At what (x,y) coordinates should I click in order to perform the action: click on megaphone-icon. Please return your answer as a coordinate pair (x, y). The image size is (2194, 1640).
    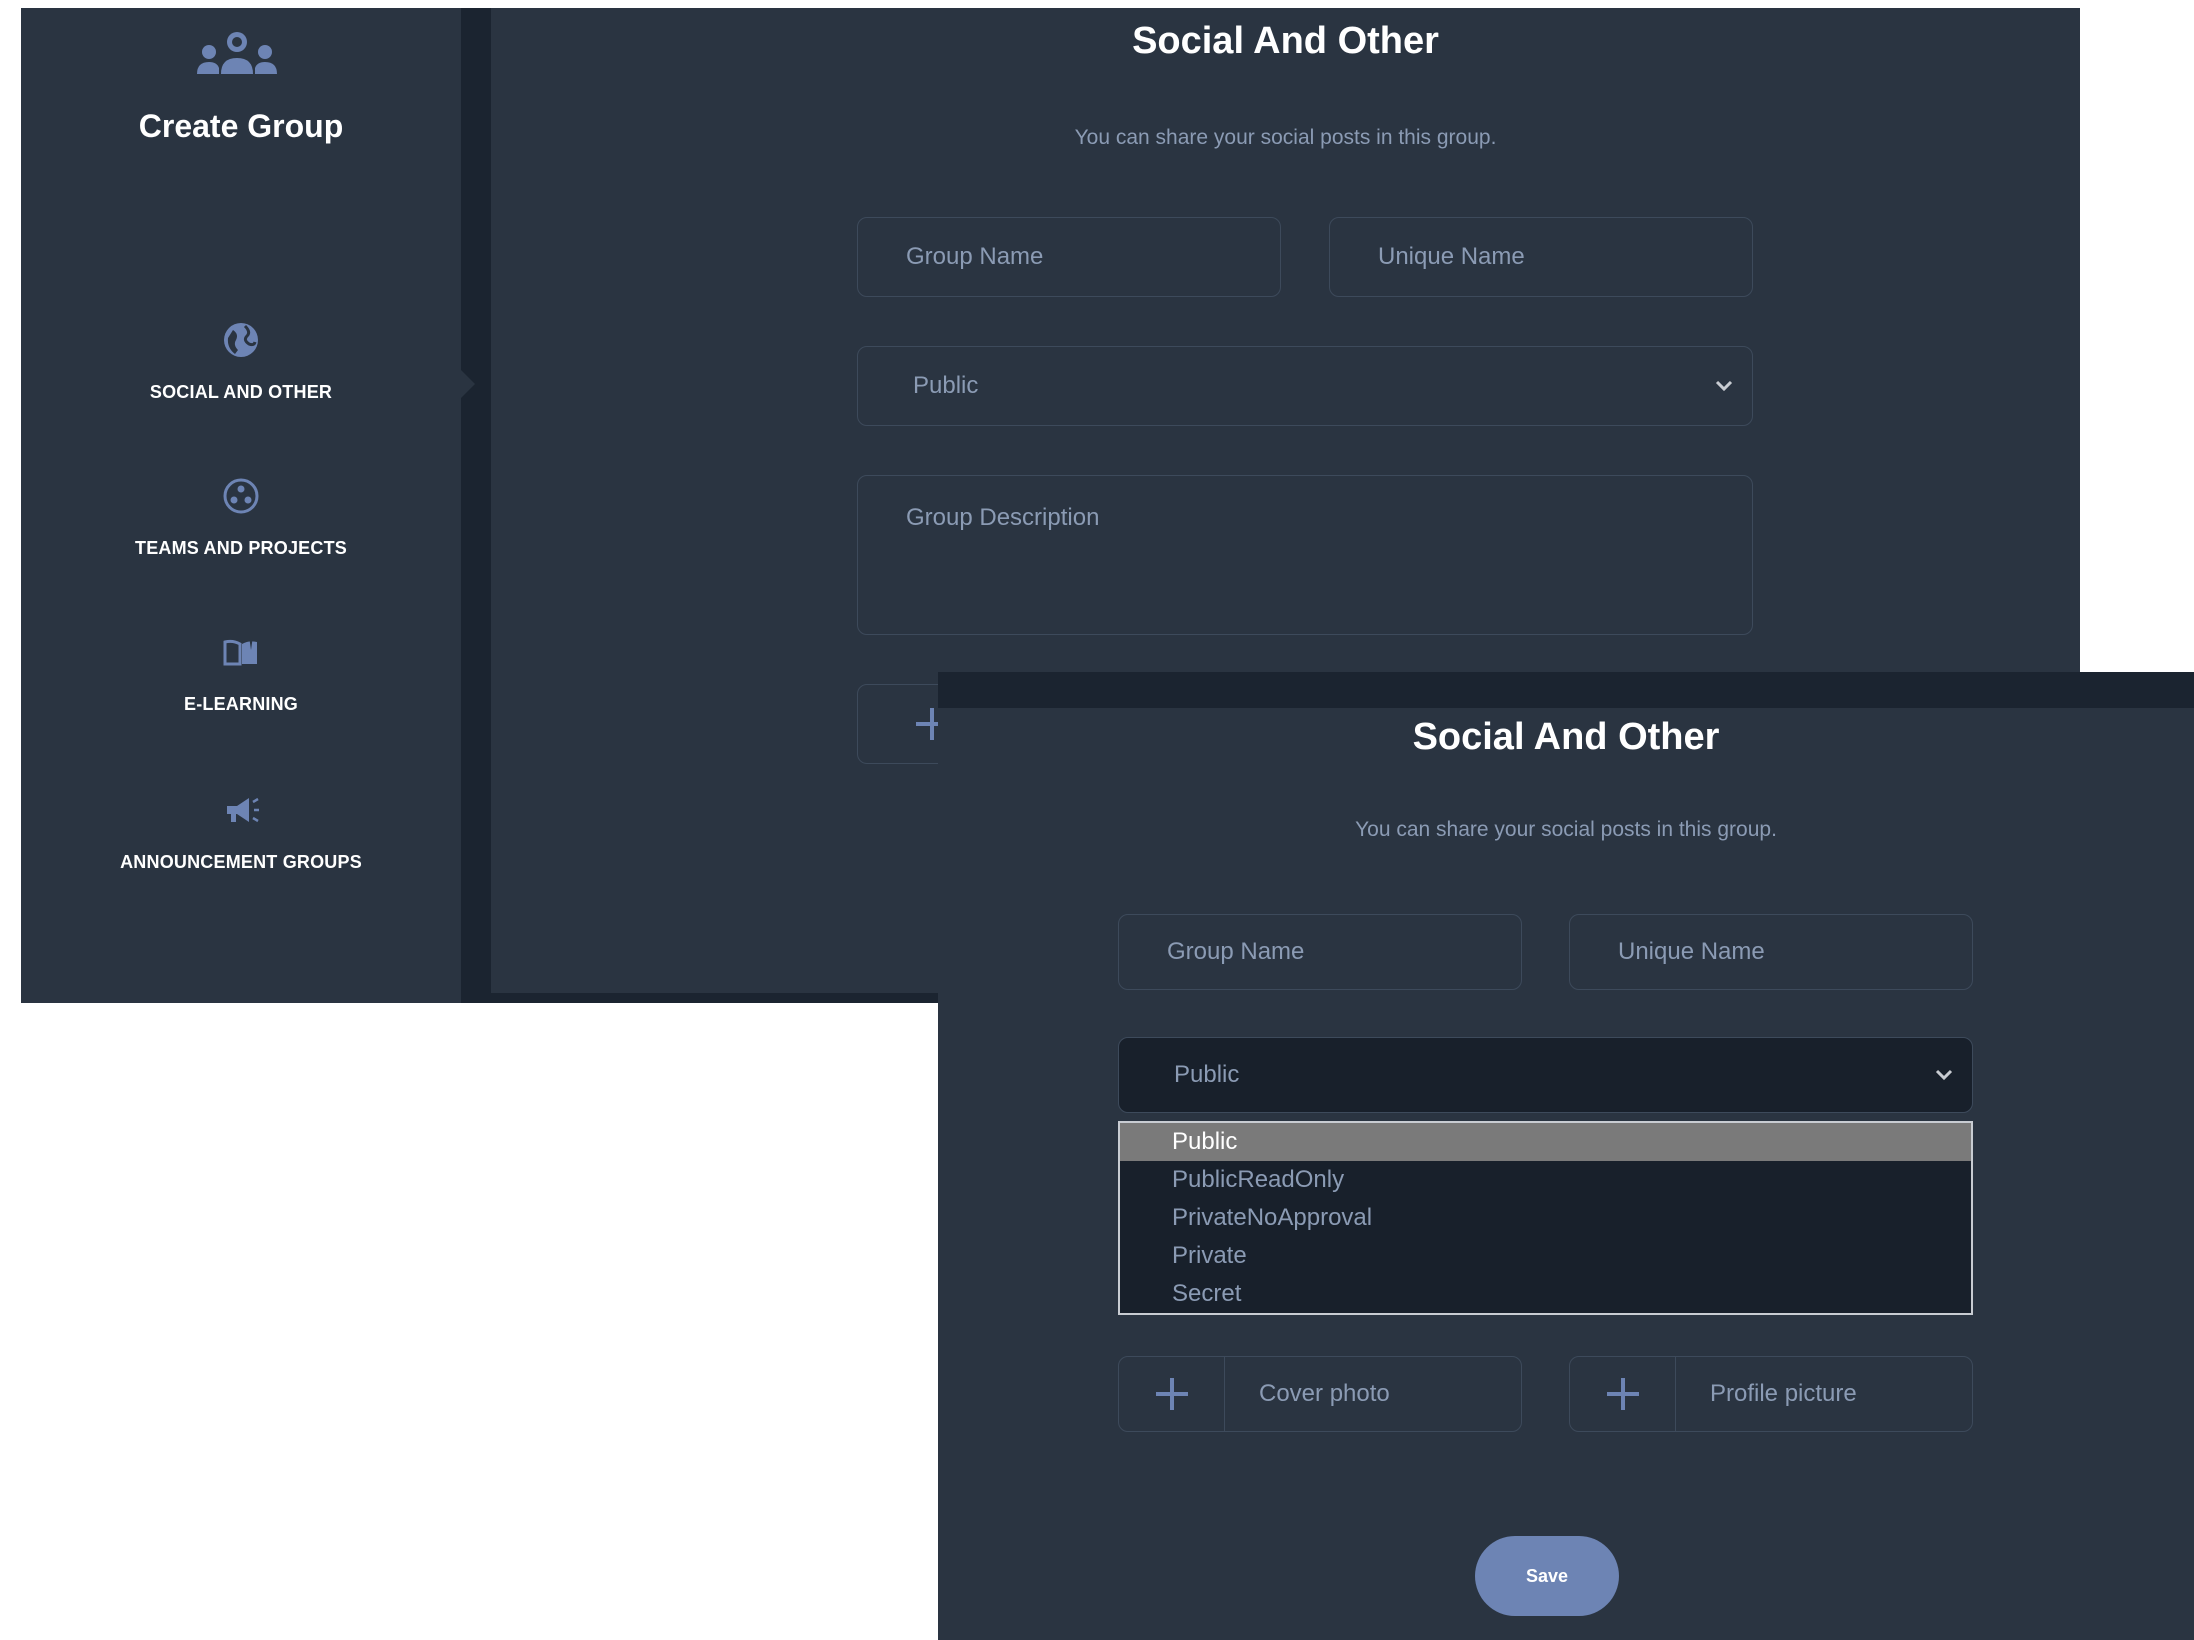
    Looking at the image, I should click on (243, 810).